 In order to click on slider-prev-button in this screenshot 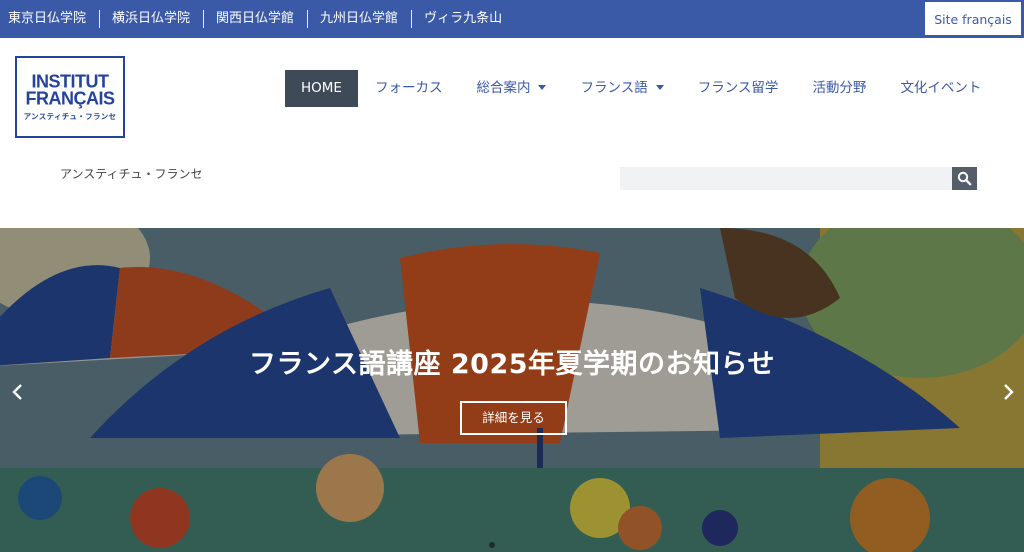, I will do `click(18, 392)`.